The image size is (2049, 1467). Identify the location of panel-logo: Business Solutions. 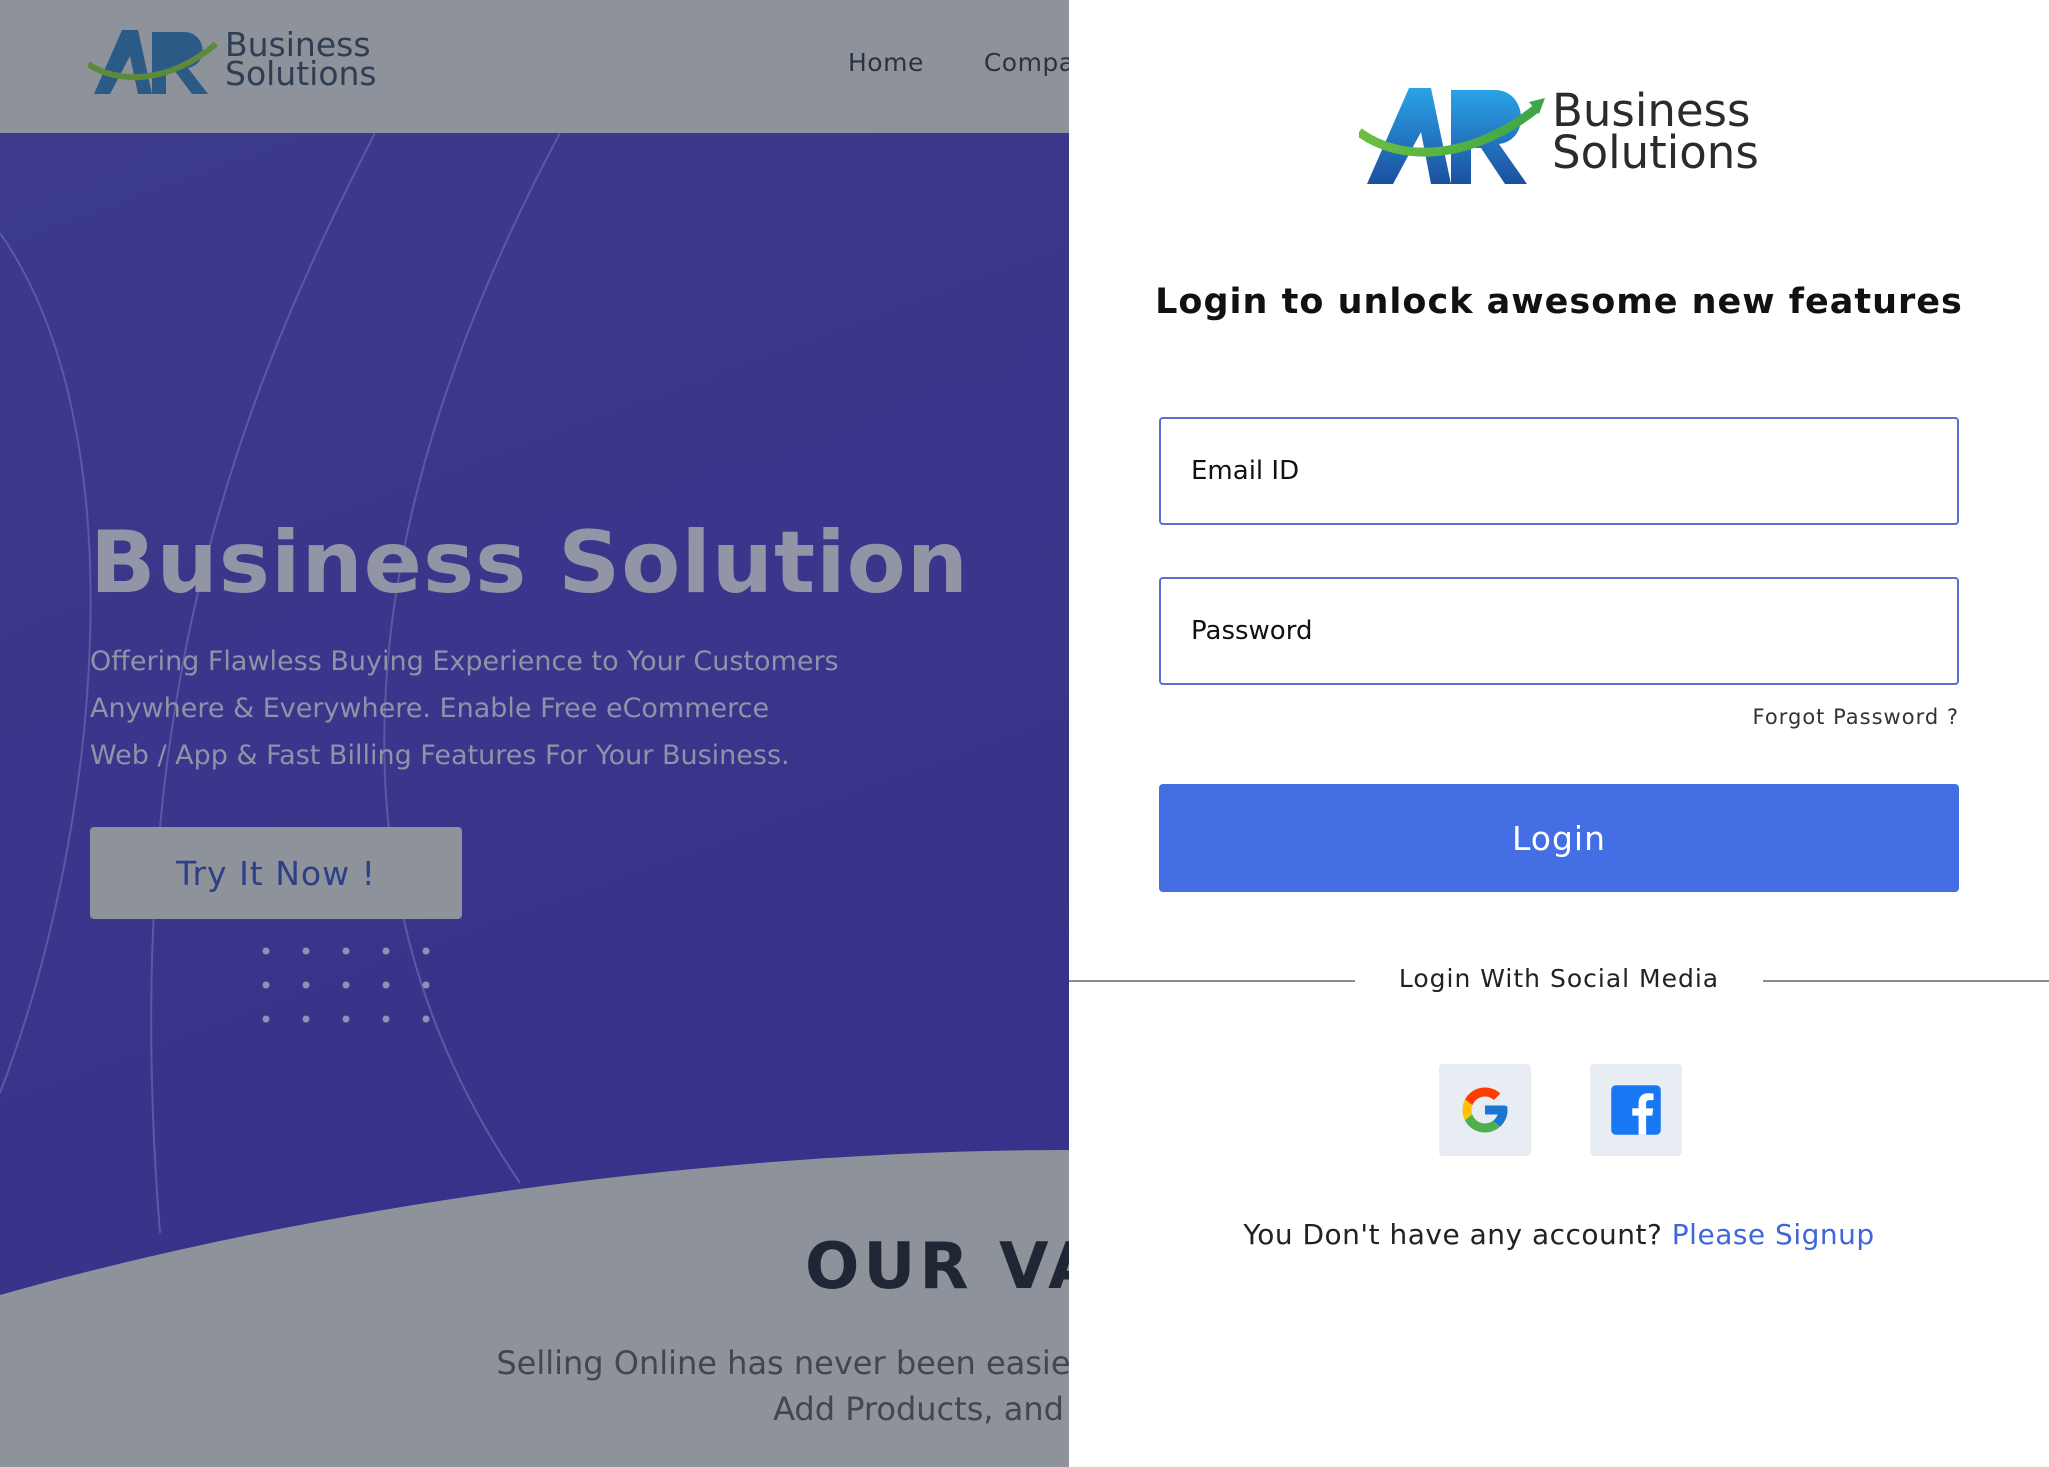
(1567, 140).